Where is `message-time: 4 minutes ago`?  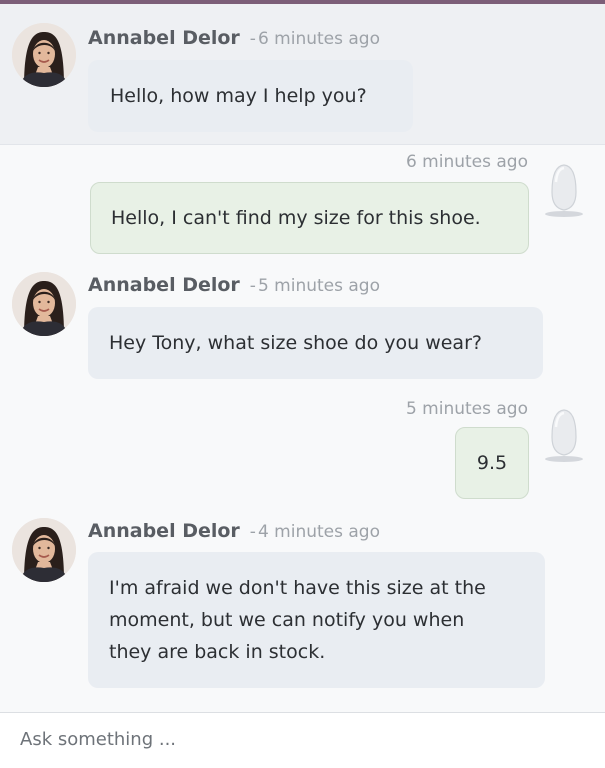
message-time: 4 minutes ago is located at coordinates (318, 532).